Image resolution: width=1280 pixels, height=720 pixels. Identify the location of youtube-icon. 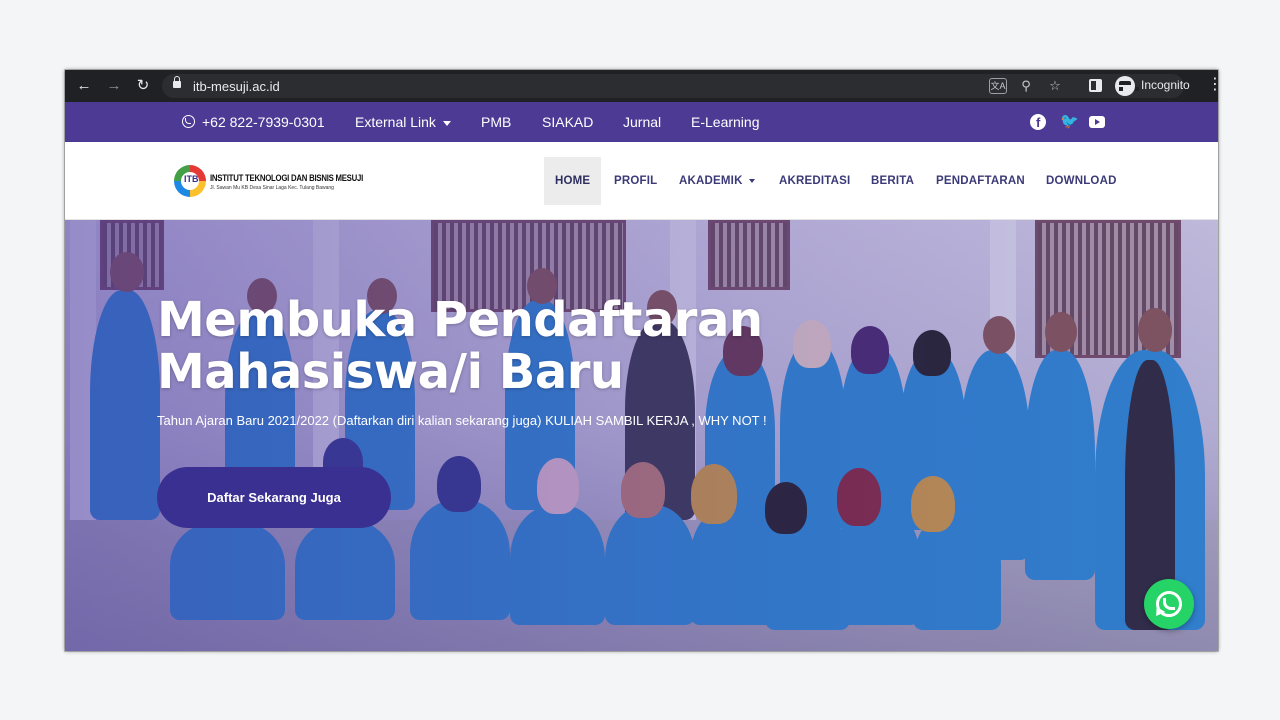
(1097, 122).